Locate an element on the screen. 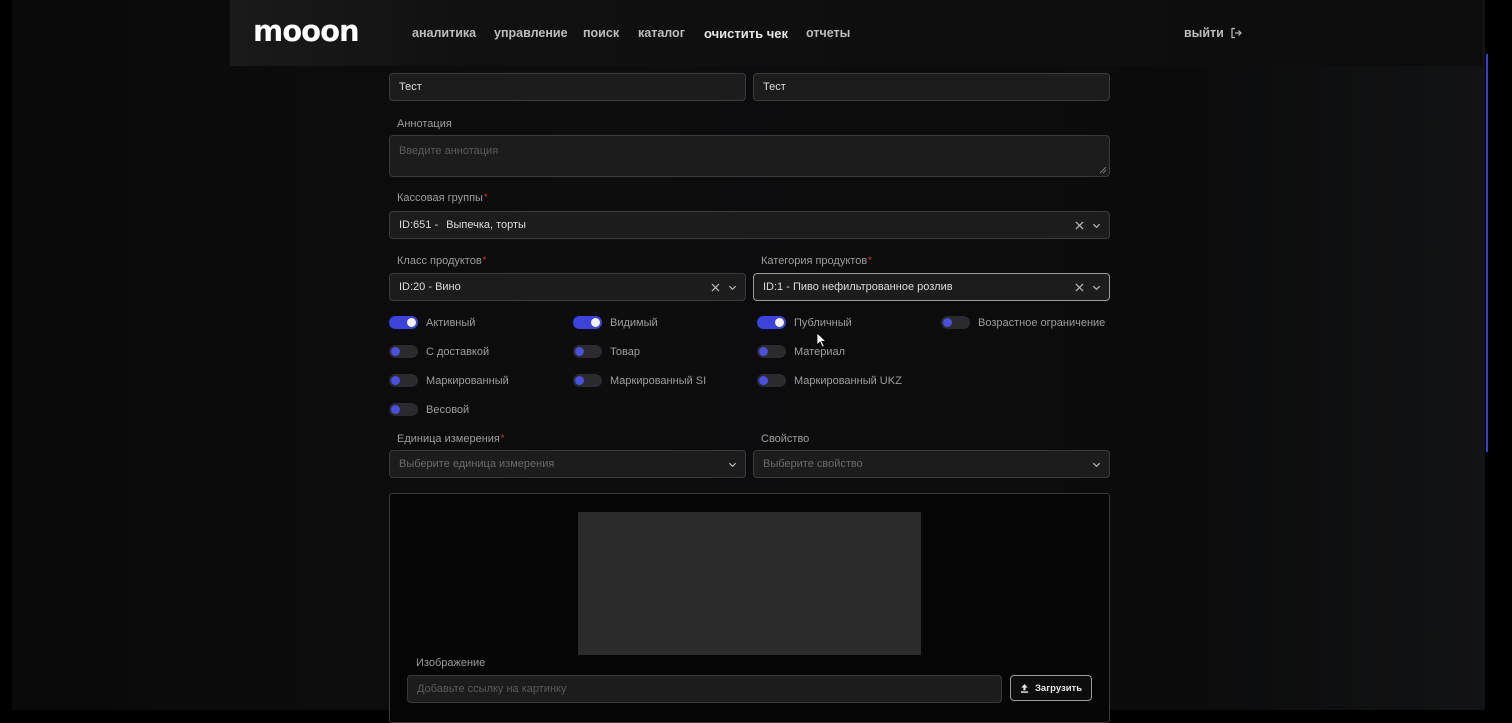  property-select: Выберите свойство is located at coordinates (931, 464).